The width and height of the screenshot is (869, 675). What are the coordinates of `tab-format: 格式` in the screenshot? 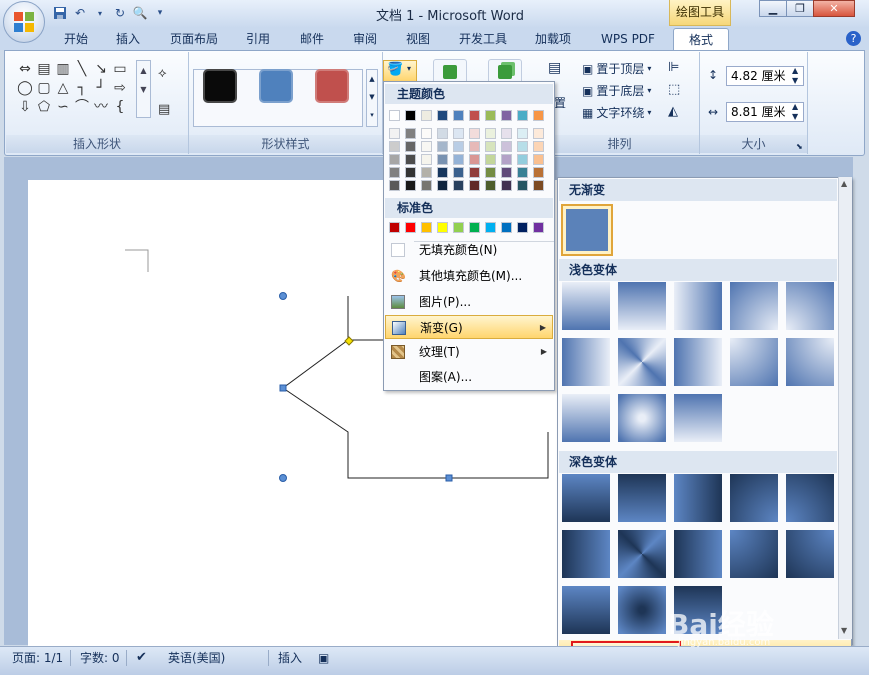 It's located at (701, 39).